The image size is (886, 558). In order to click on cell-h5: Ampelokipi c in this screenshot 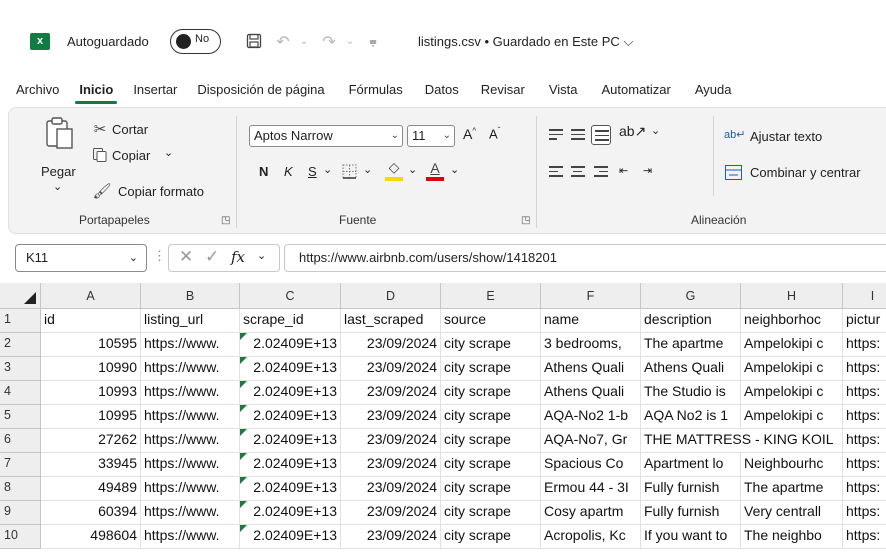, I will do `click(792, 417)`.